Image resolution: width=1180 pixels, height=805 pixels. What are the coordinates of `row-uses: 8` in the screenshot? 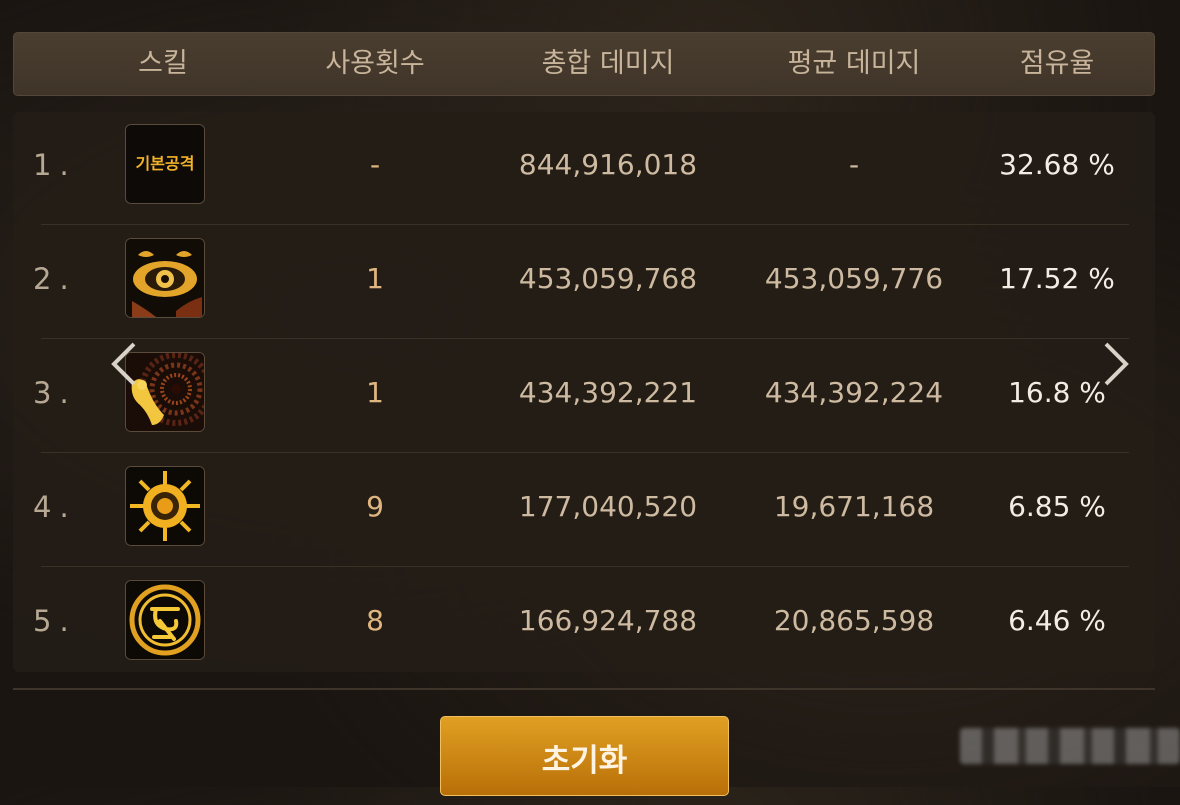 It's located at (375, 620).